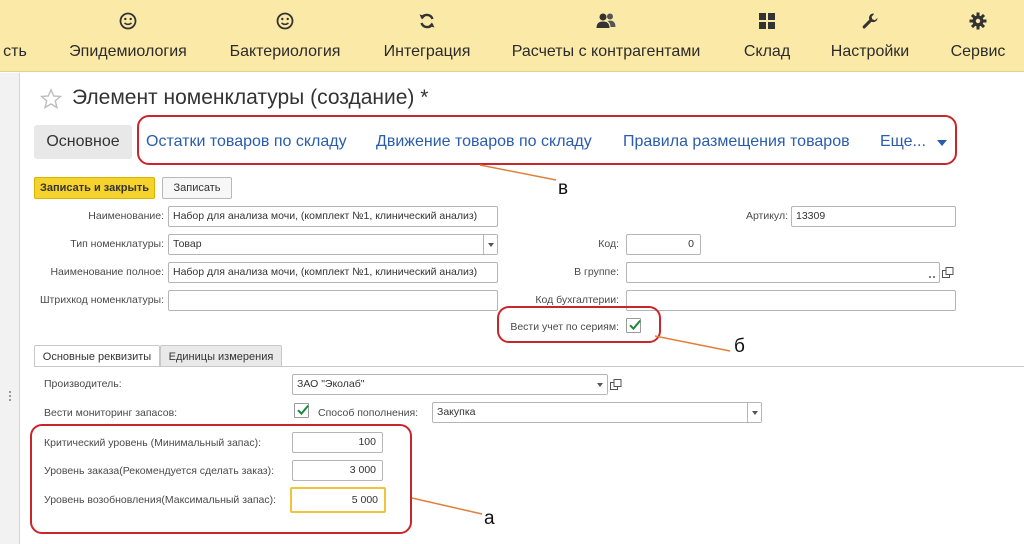 Image resolution: width=1024 pixels, height=544 pixels. I want to click on annotation-label-b: б, so click(739, 346).